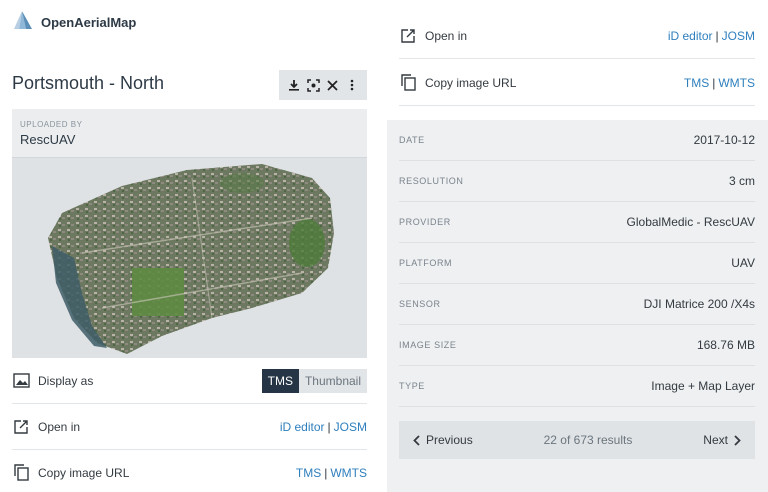 Image resolution: width=768 pixels, height=492 pixels. Describe the element at coordinates (725, 345) in the screenshot. I see `meta-value: 168.76 MB` at that location.